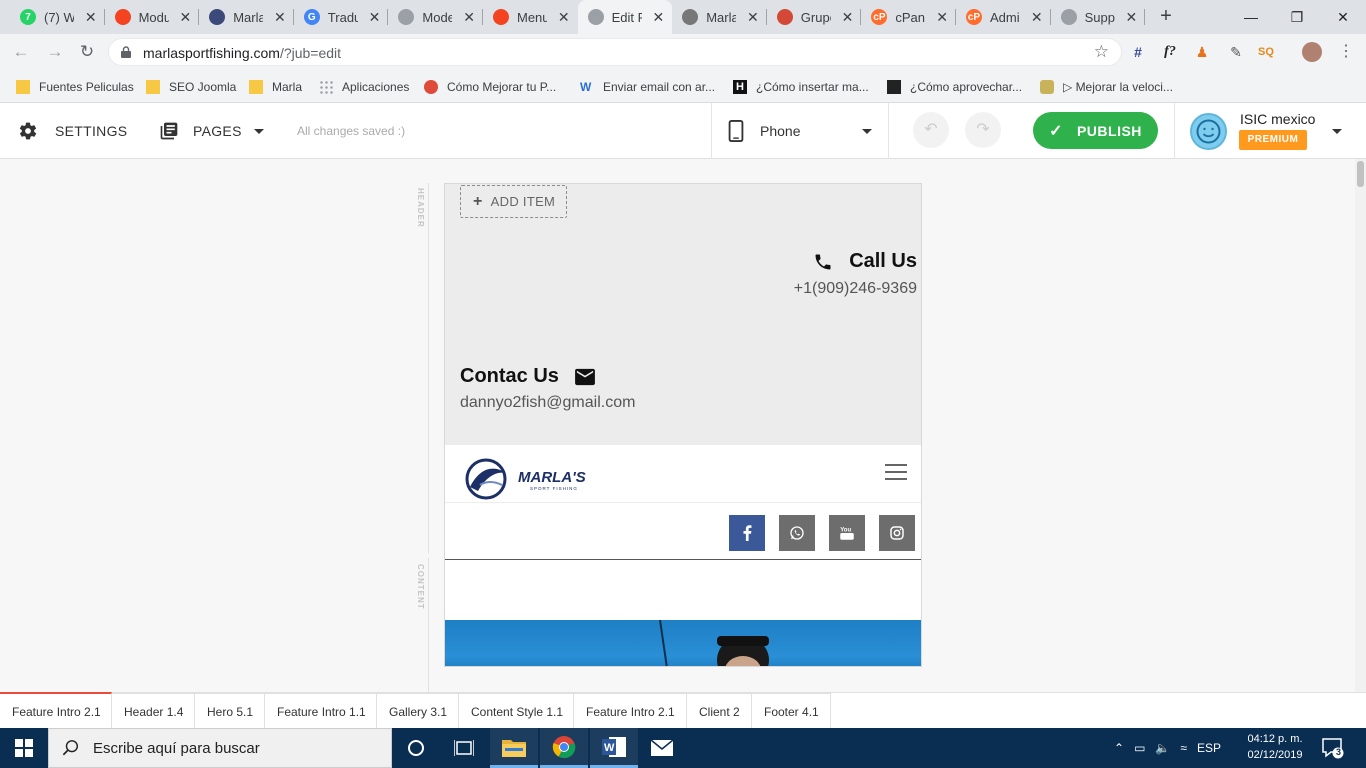  What do you see at coordinates (21, 52) in the screenshot?
I see `back-button: ←` at bounding box center [21, 52].